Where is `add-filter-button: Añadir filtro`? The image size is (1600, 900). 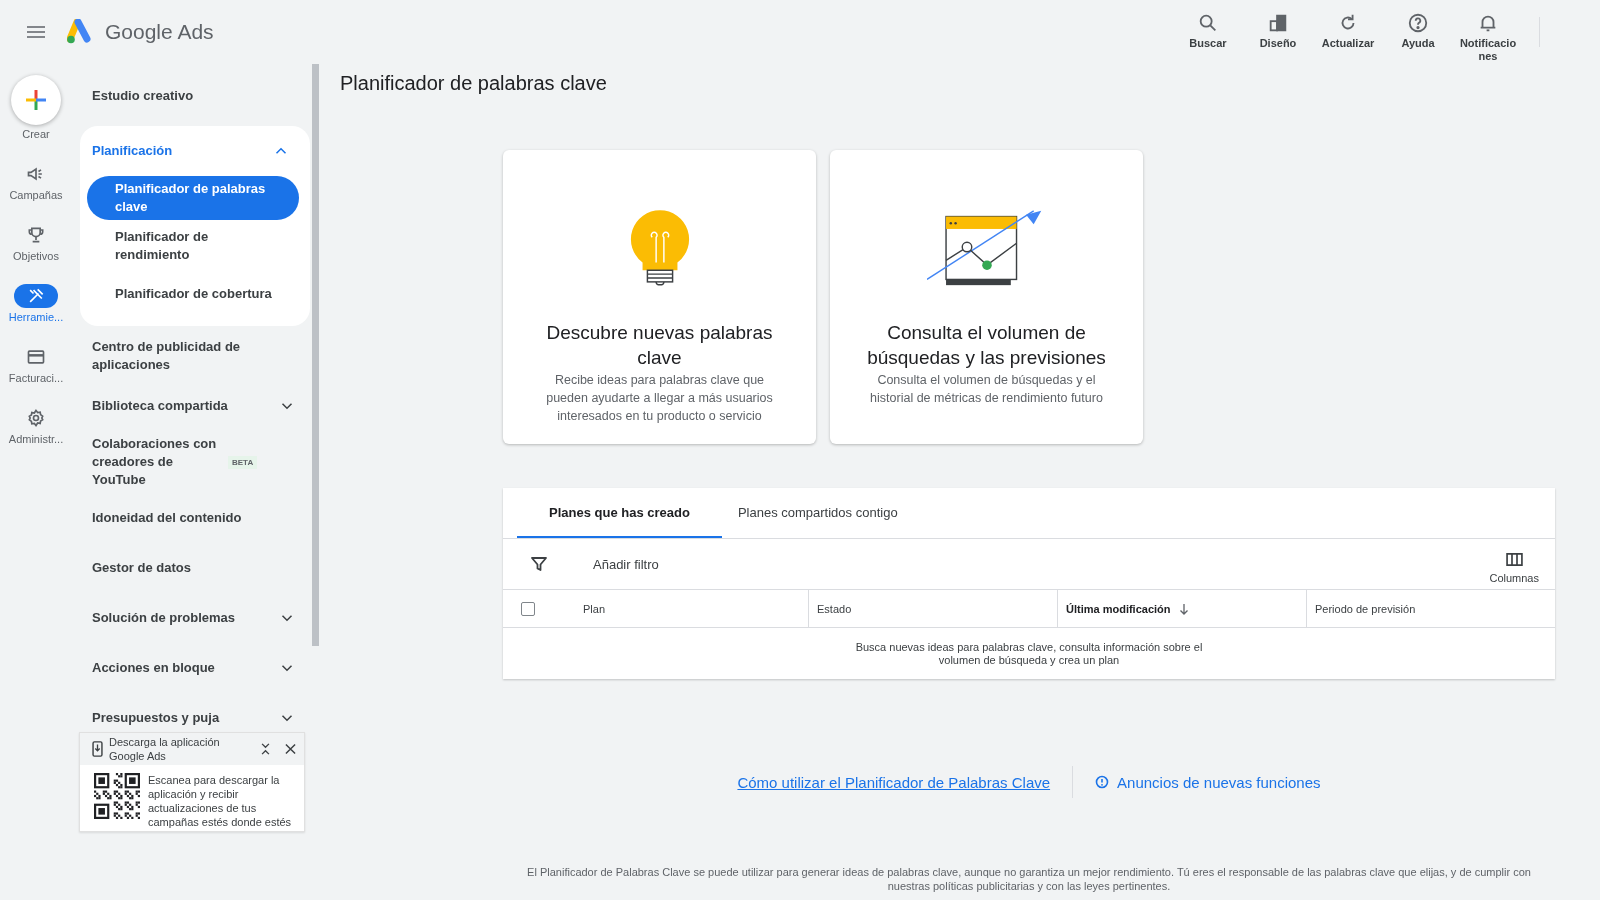 add-filter-button: Añadir filtro is located at coordinates (626, 564).